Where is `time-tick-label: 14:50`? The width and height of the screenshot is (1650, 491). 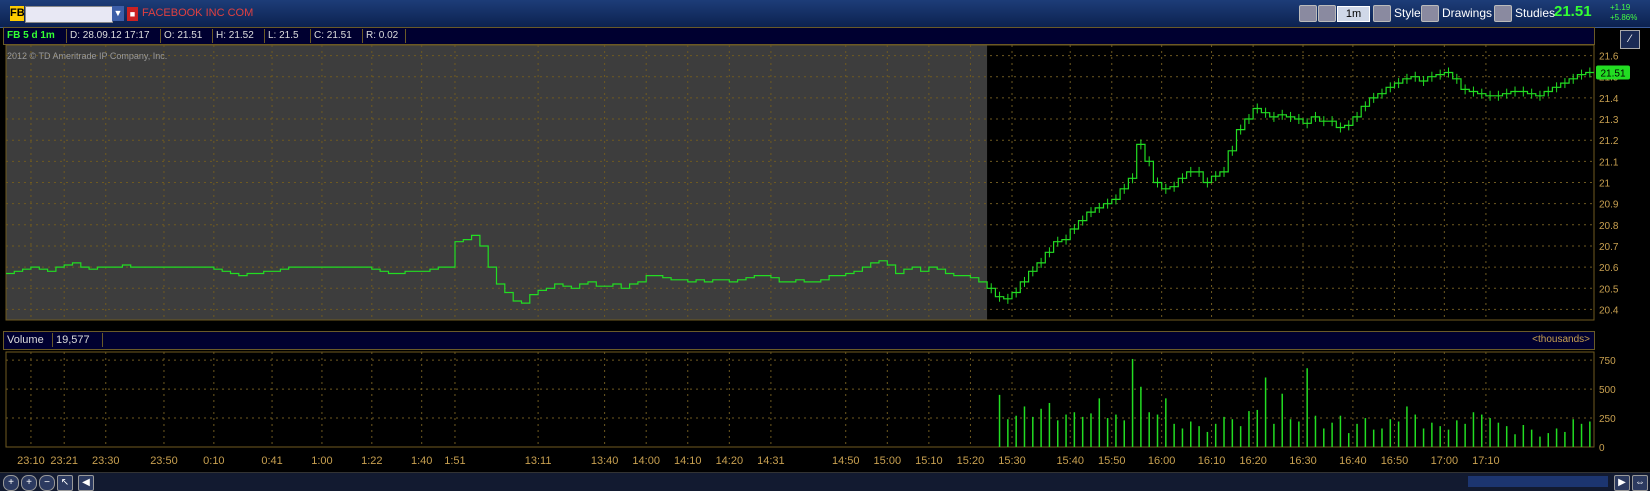 time-tick-label: 14:50 is located at coordinates (846, 461).